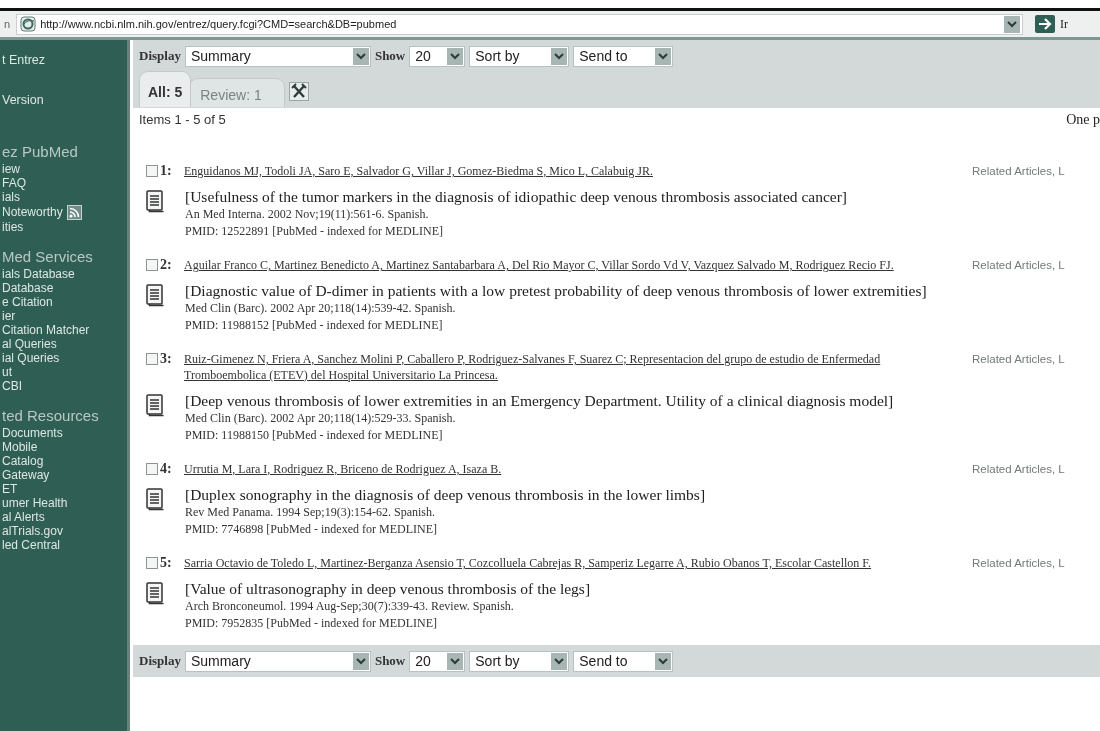  Describe the element at coordinates (63, 503) in the screenshot. I see `sidebar-link: umer Health` at that location.